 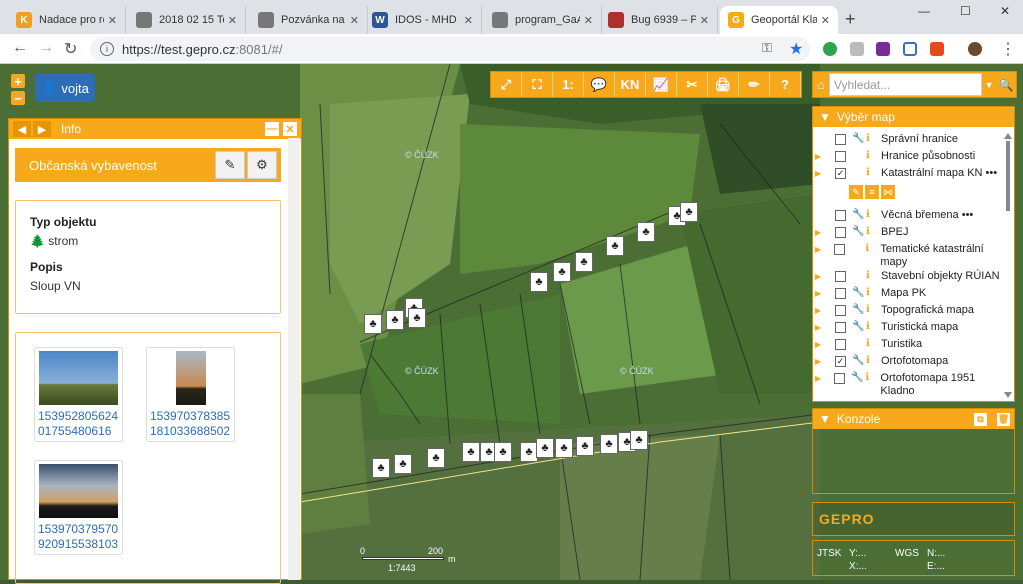 What do you see at coordinates (18, 98) in the screenshot?
I see `zoom-out-button: −` at bounding box center [18, 98].